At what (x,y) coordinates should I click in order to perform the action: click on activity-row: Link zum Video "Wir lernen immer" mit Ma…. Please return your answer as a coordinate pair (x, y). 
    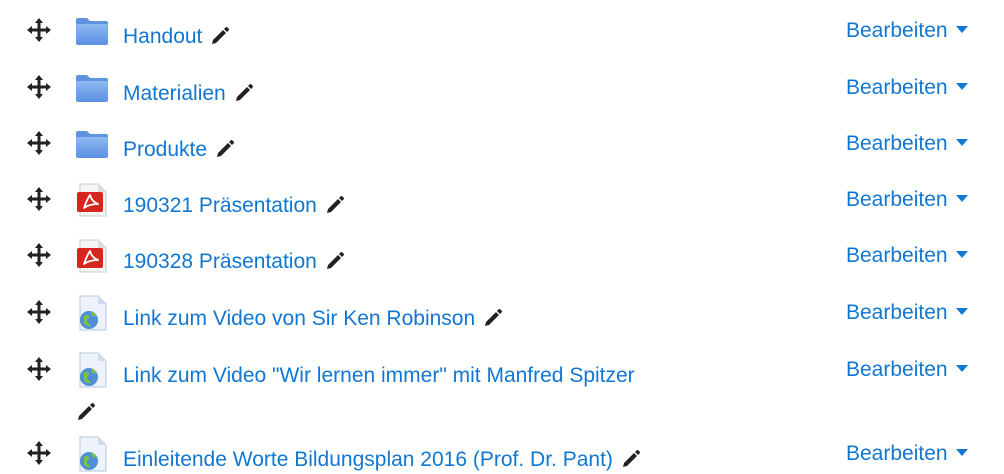
    Looking at the image, I should click on (502, 391).